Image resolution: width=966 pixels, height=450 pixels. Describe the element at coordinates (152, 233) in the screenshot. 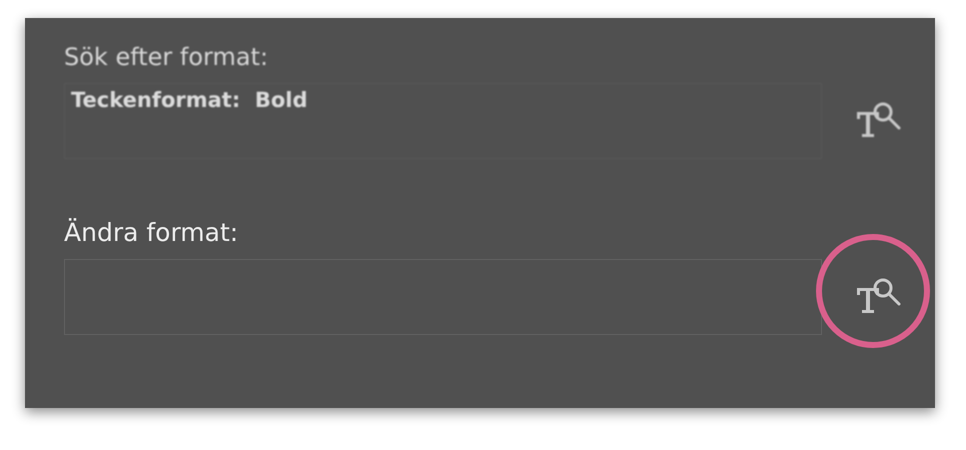

I see `section-label: Ändra format:` at that location.